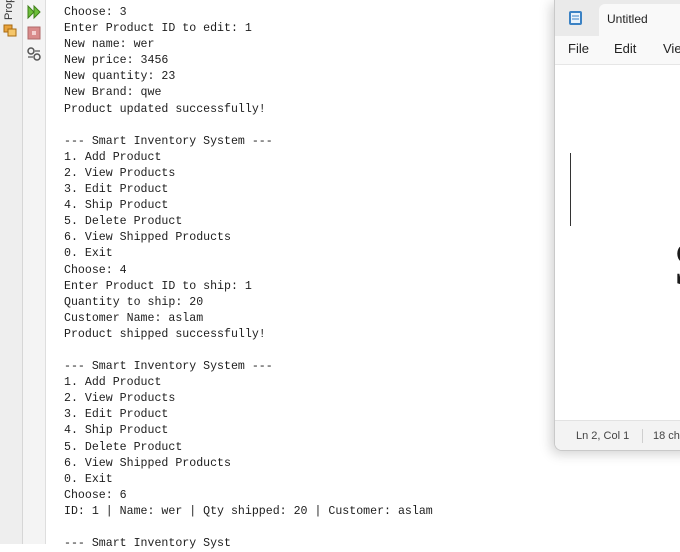  Describe the element at coordinates (95, 270) in the screenshot. I see `console-line: Choose: 4` at that location.